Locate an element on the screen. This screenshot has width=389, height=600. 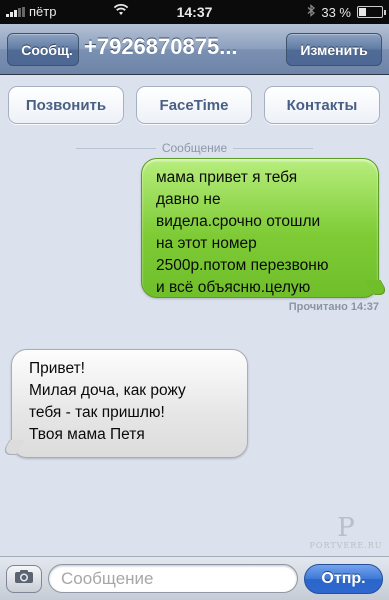
received-line: Твоя мама Петя is located at coordinates (87, 434).